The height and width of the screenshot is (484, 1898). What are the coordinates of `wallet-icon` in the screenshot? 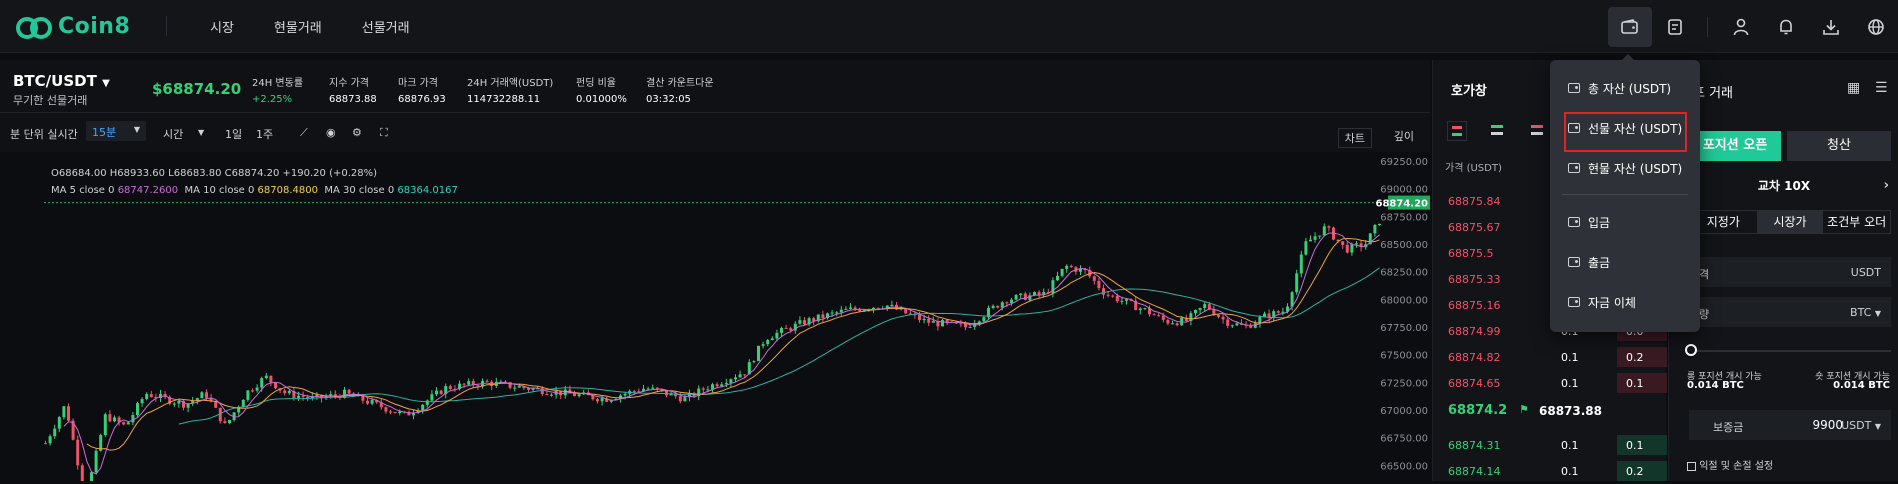 It's located at (1630, 26).